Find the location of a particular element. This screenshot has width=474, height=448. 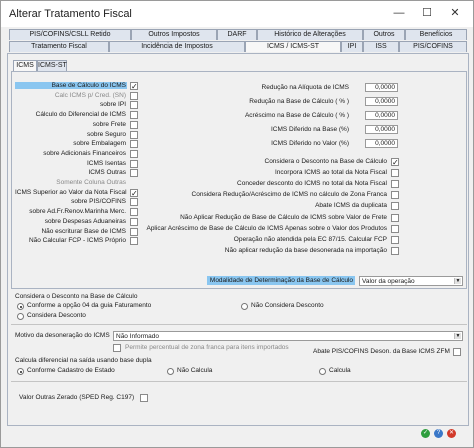

numeric-field-label: Redução na Base de Cálculo ( % ) is located at coordinates (299, 101).